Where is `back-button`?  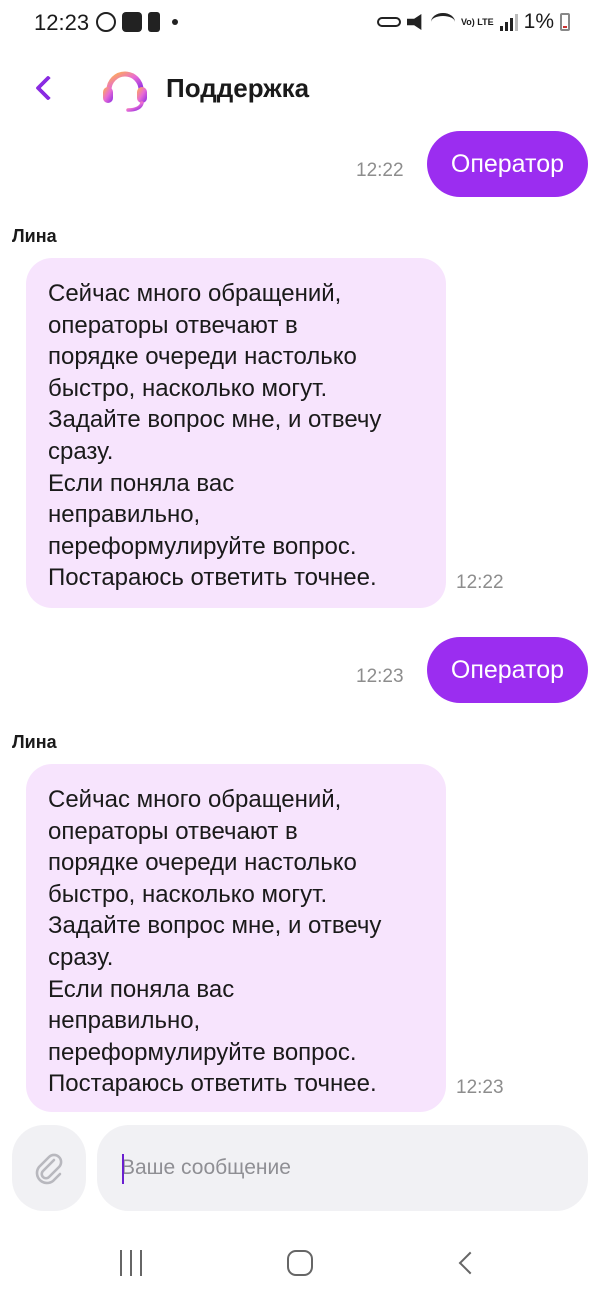 back-button is located at coordinates (44, 88).